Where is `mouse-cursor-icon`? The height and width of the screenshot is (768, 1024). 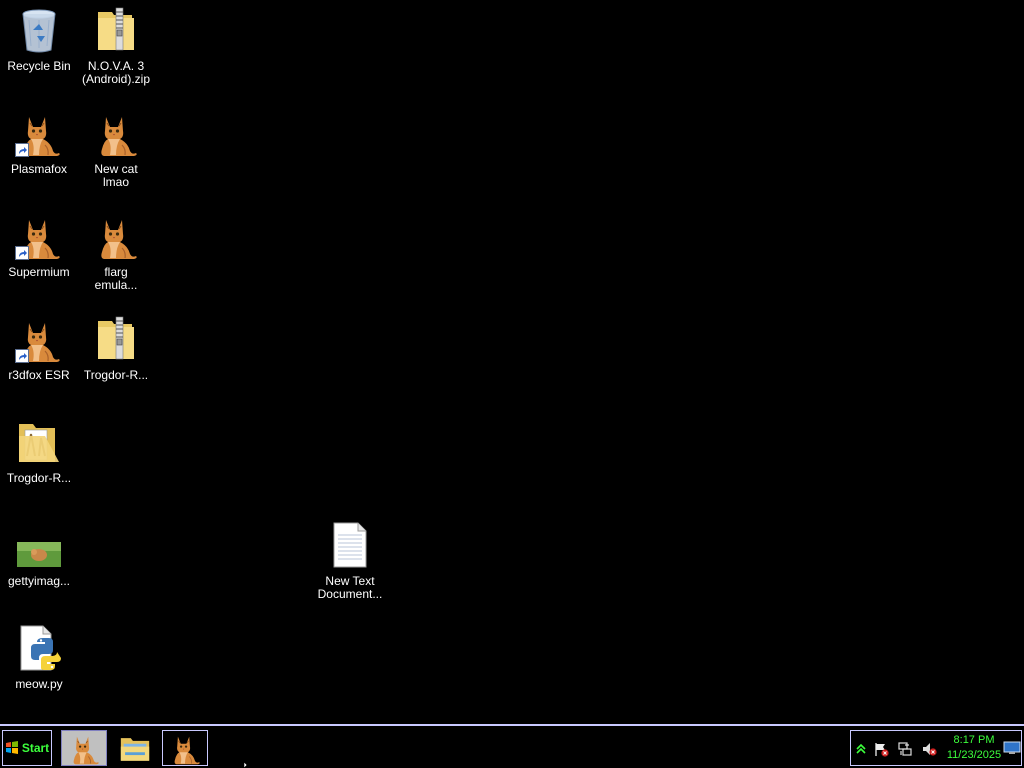 mouse-cursor-icon is located at coordinates (247, 765).